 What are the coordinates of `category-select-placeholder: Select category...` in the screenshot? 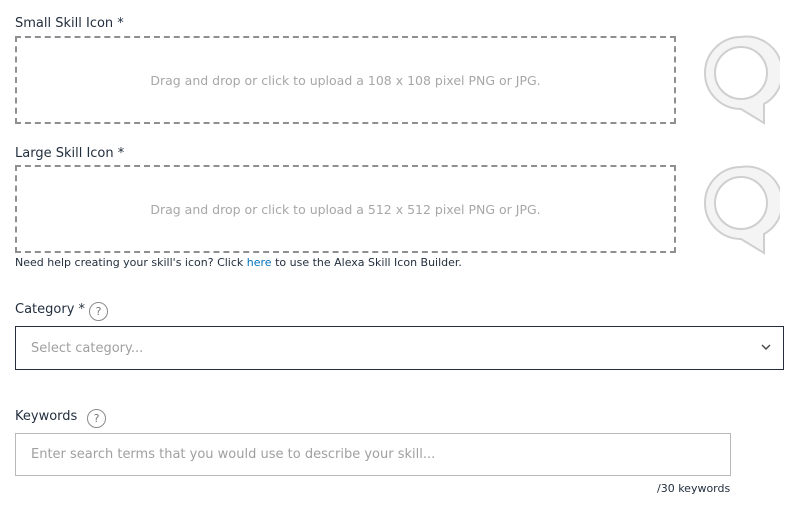 It's located at (87, 348).